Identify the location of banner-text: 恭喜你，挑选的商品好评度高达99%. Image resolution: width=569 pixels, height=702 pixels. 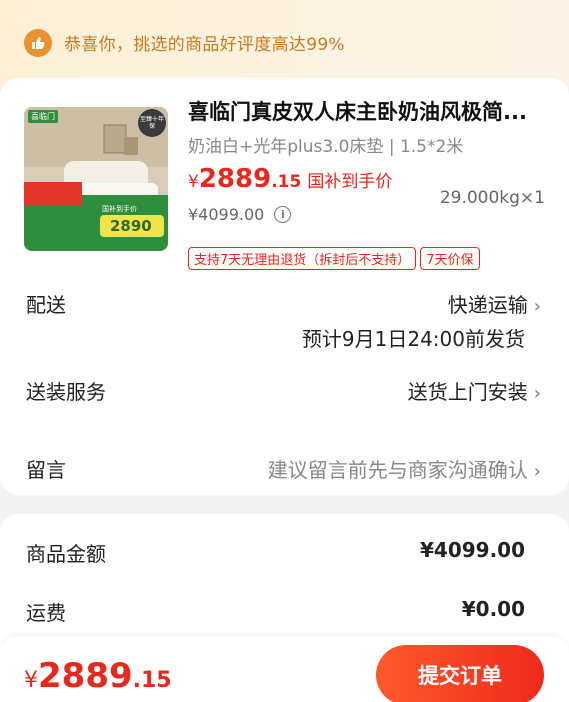
(204, 45).